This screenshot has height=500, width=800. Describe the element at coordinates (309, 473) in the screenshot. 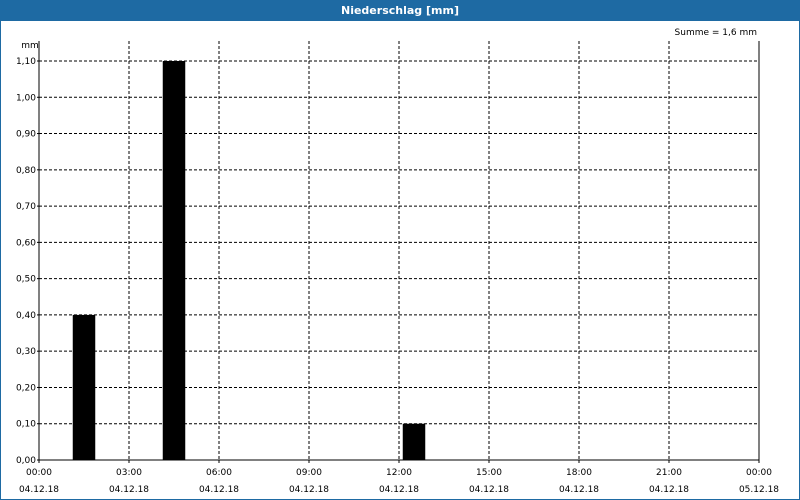

I see `x-tick-time: 09:00` at that location.